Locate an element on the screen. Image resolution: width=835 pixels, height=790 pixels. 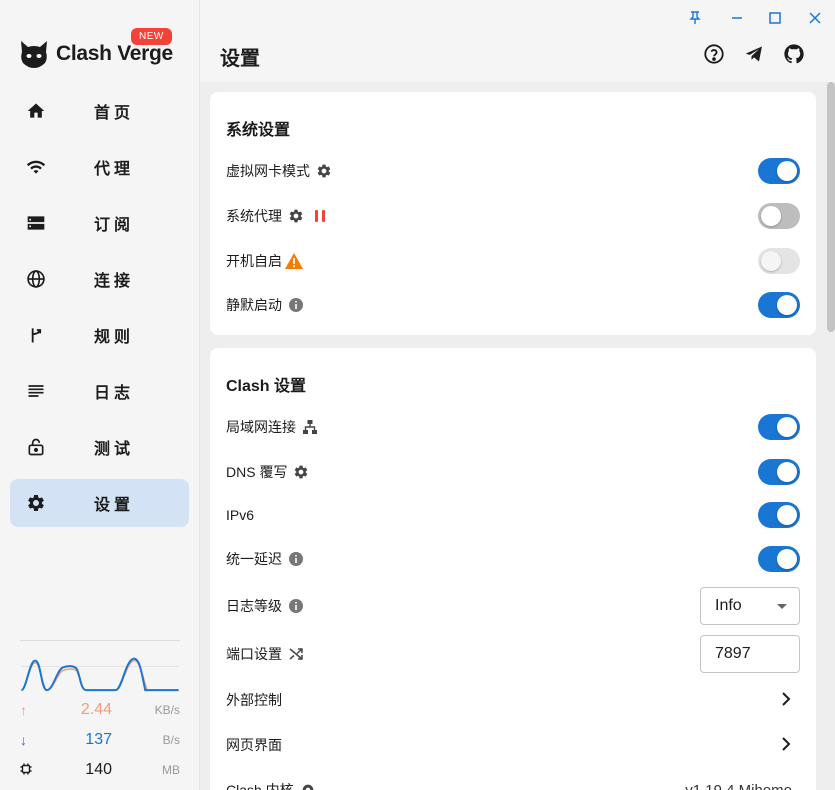
sidebar-item-logs: 日志 is located at coordinates (99, 391).